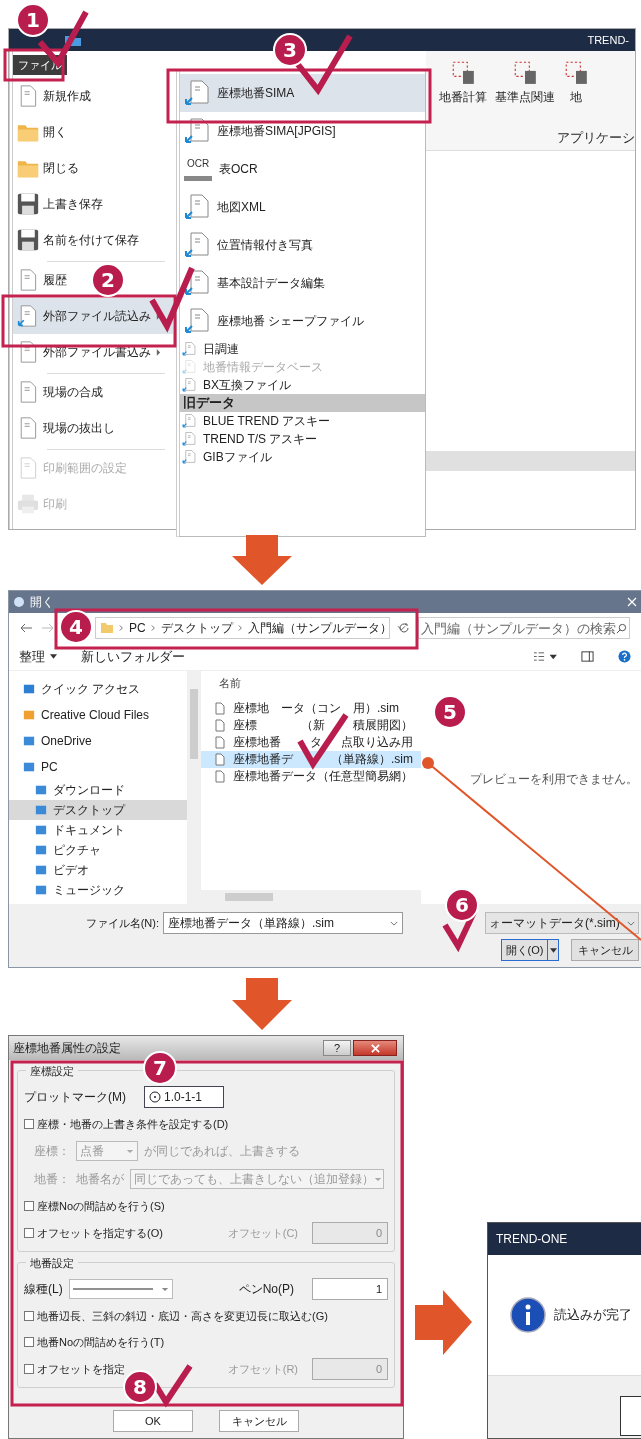 The image size is (641, 1439). I want to click on nav-item: OneDrive, so click(98, 741).